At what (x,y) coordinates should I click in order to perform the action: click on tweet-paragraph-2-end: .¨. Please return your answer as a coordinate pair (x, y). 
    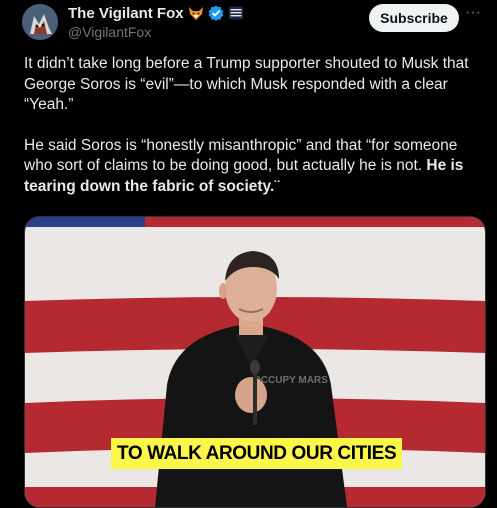
    Looking at the image, I should click on (275, 186).